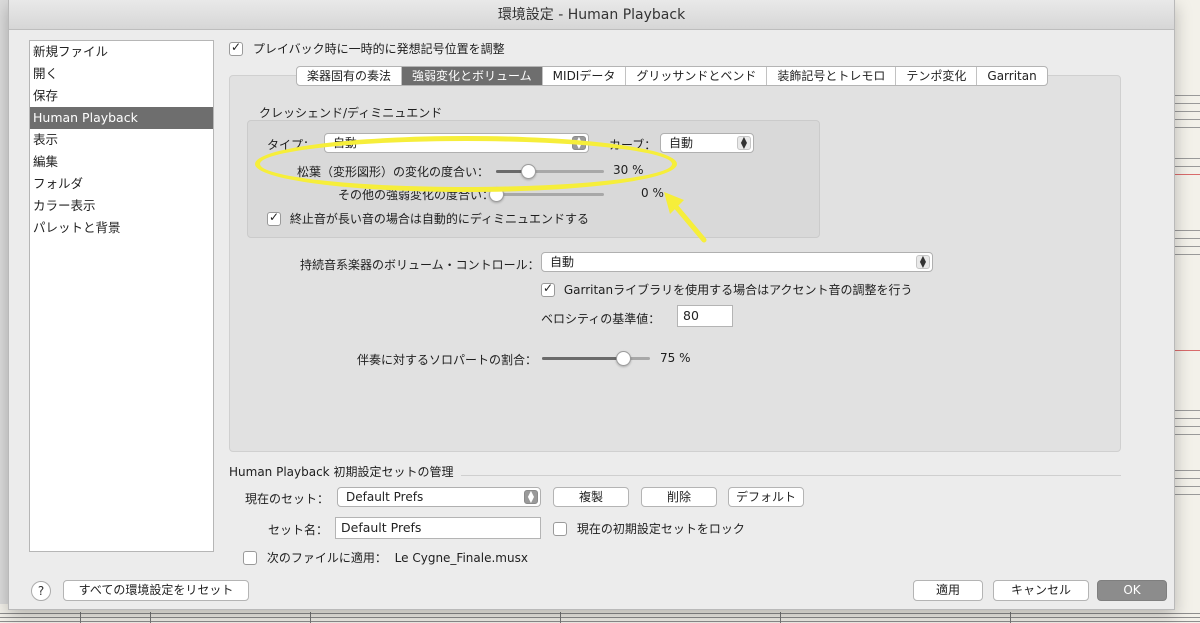 This screenshot has height=623, width=1200. Describe the element at coordinates (439, 497) in the screenshot. I see `current-set-select: Default Prefs ▲ ▼` at that location.